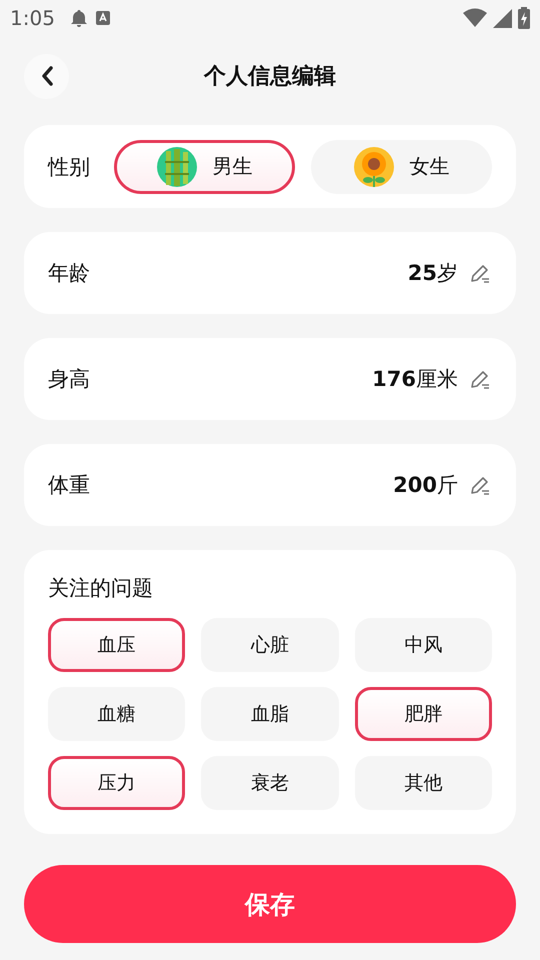 The image size is (540, 960). I want to click on field-label: 体重, so click(69, 485).